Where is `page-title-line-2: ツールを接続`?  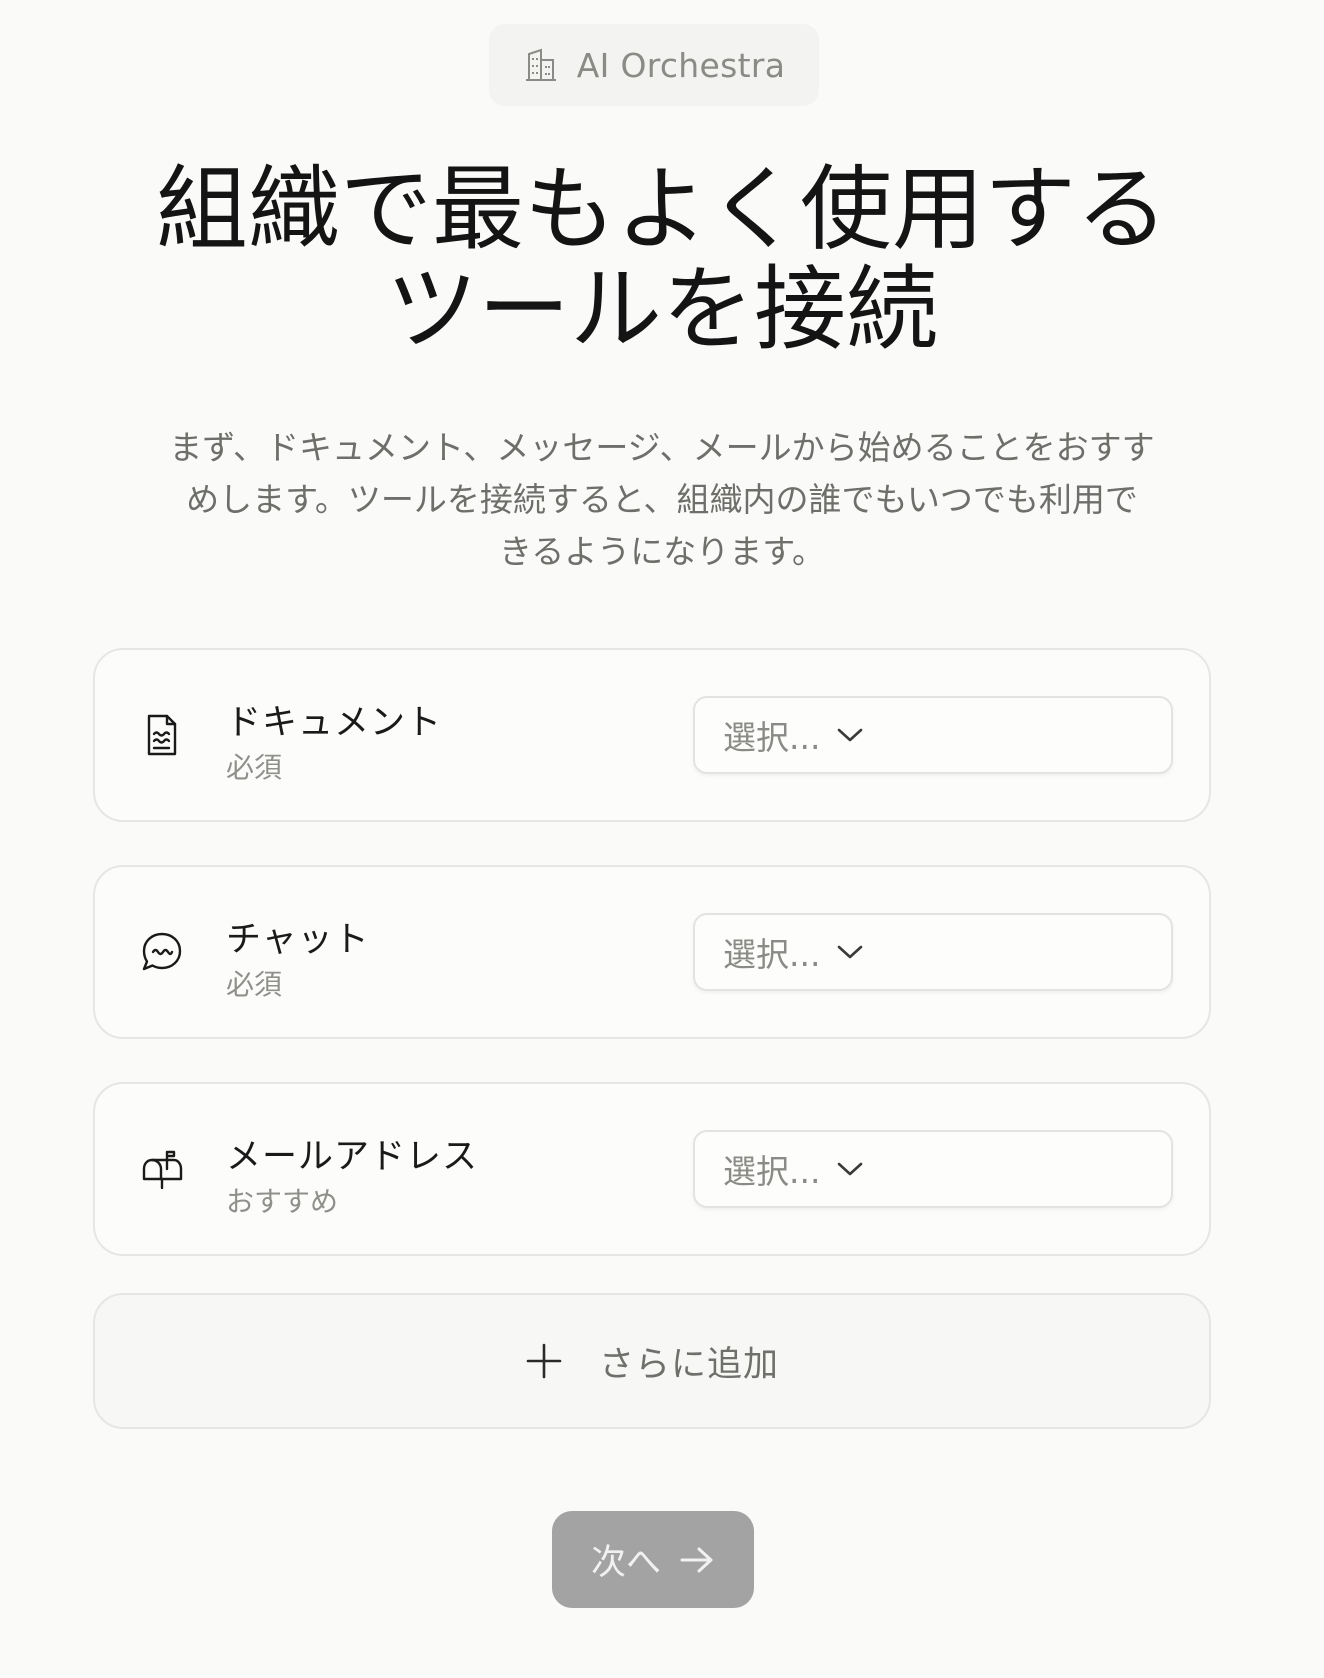 page-title-line-2: ツールを接続 is located at coordinates (661, 309).